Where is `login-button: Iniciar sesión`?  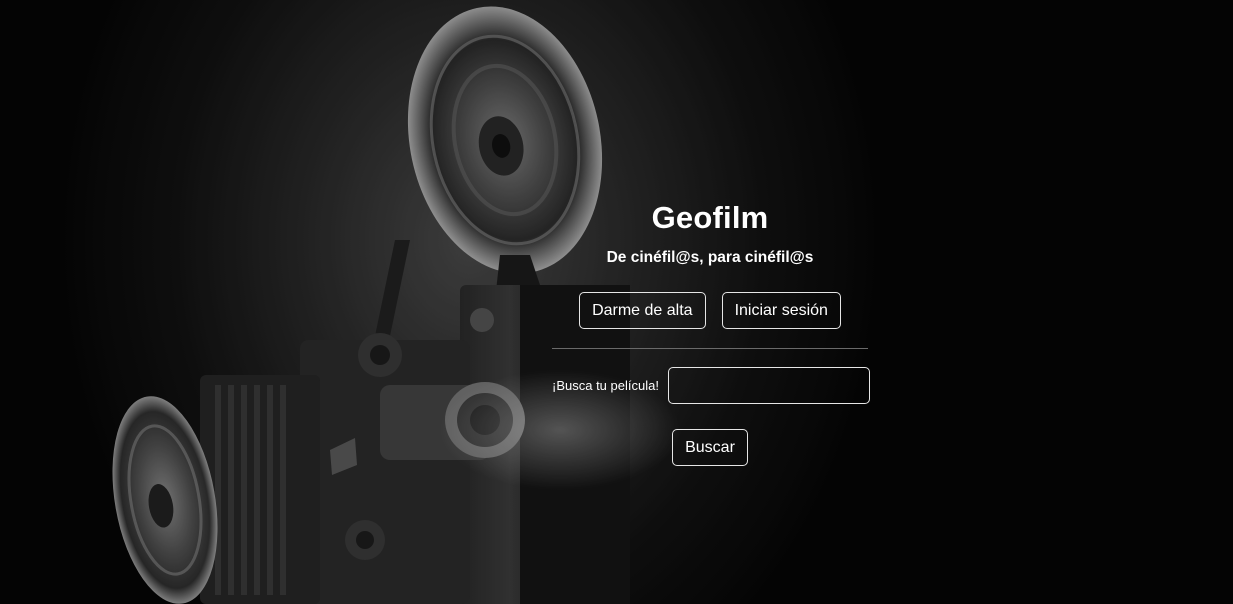 login-button: Iniciar sesión is located at coordinates (781, 310).